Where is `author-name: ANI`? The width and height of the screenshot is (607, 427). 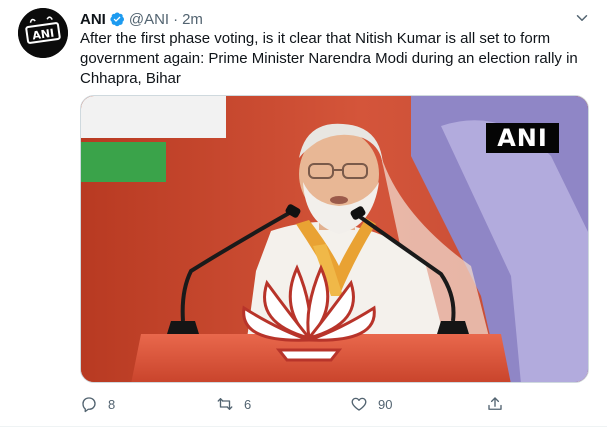
author-name: ANI is located at coordinates (93, 19).